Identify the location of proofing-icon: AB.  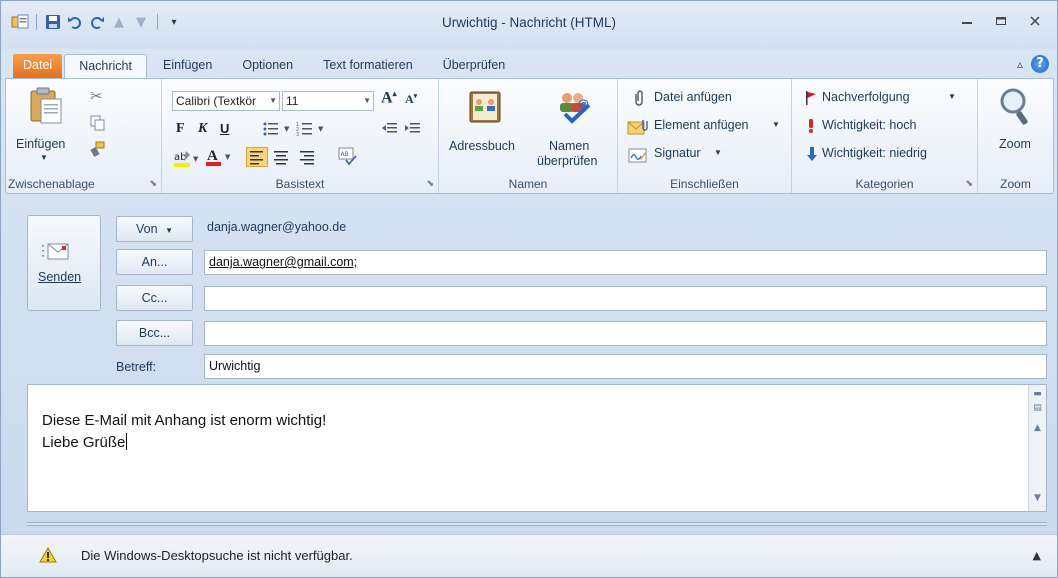
(348, 158).